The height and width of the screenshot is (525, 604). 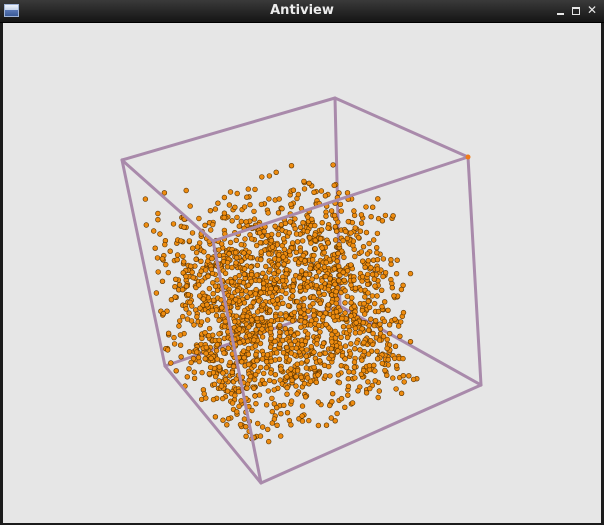 I want to click on minimize-button, so click(x=560, y=10).